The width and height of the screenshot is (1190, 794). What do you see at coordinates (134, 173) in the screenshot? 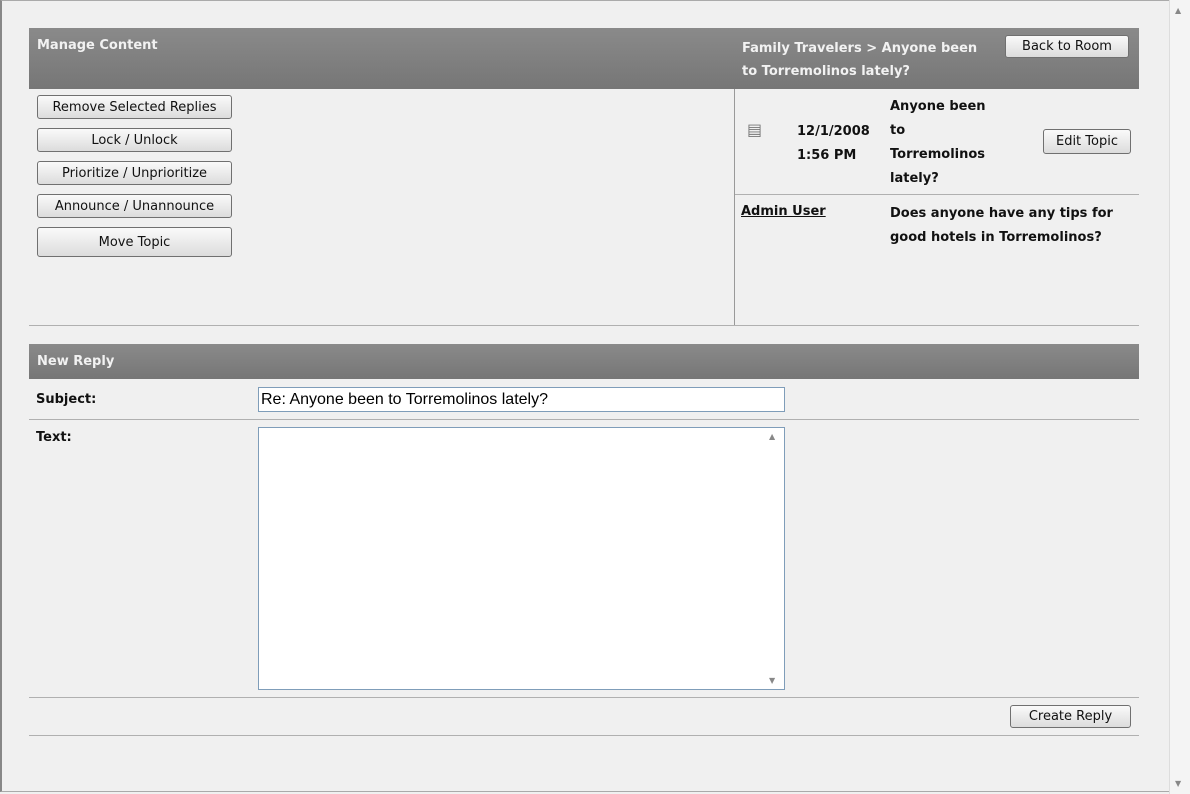
I see `prioritize-button: Prioritize / Unprioritize` at bounding box center [134, 173].